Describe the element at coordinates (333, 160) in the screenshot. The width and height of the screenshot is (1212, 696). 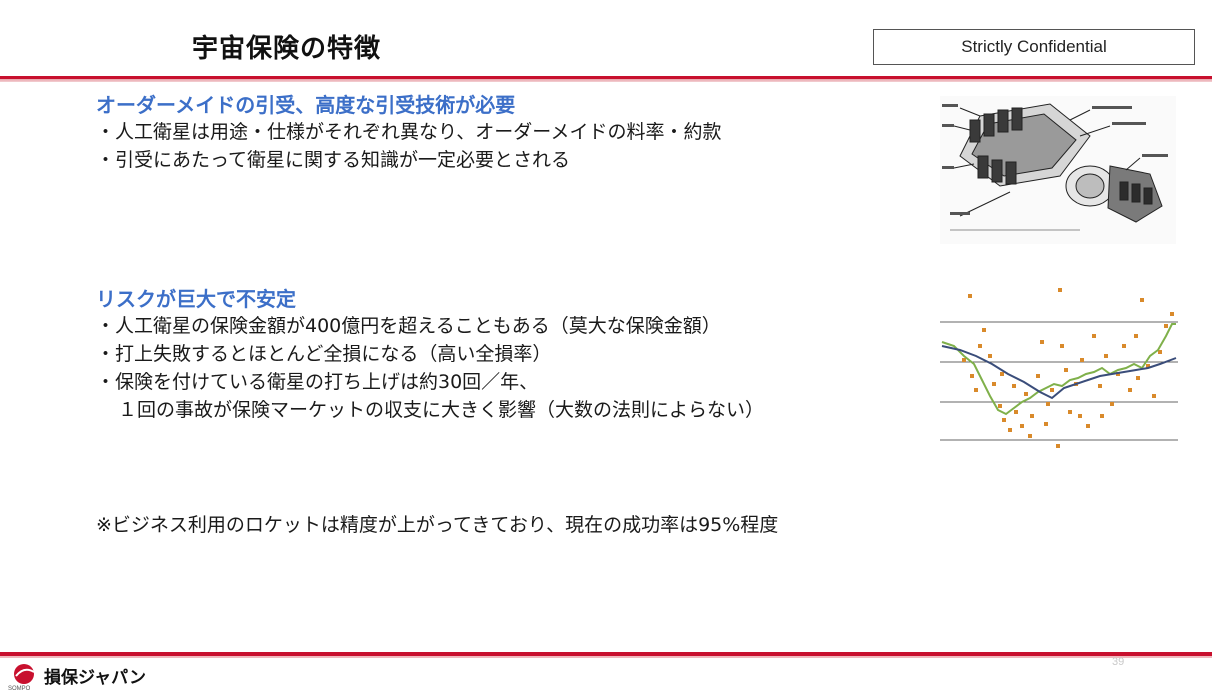
I see `bullet-item: ・引受にあたって衛星に関する知識が一定必要とされる` at that location.